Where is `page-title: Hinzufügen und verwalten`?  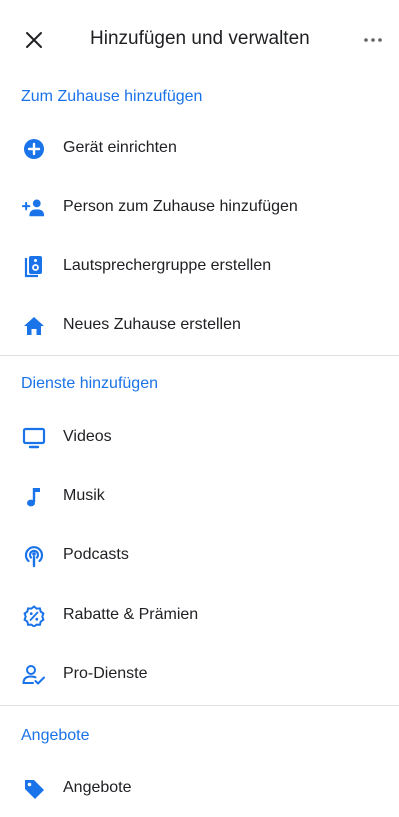
page-title: Hinzufügen und verwalten is located at coordinates (200, 38).